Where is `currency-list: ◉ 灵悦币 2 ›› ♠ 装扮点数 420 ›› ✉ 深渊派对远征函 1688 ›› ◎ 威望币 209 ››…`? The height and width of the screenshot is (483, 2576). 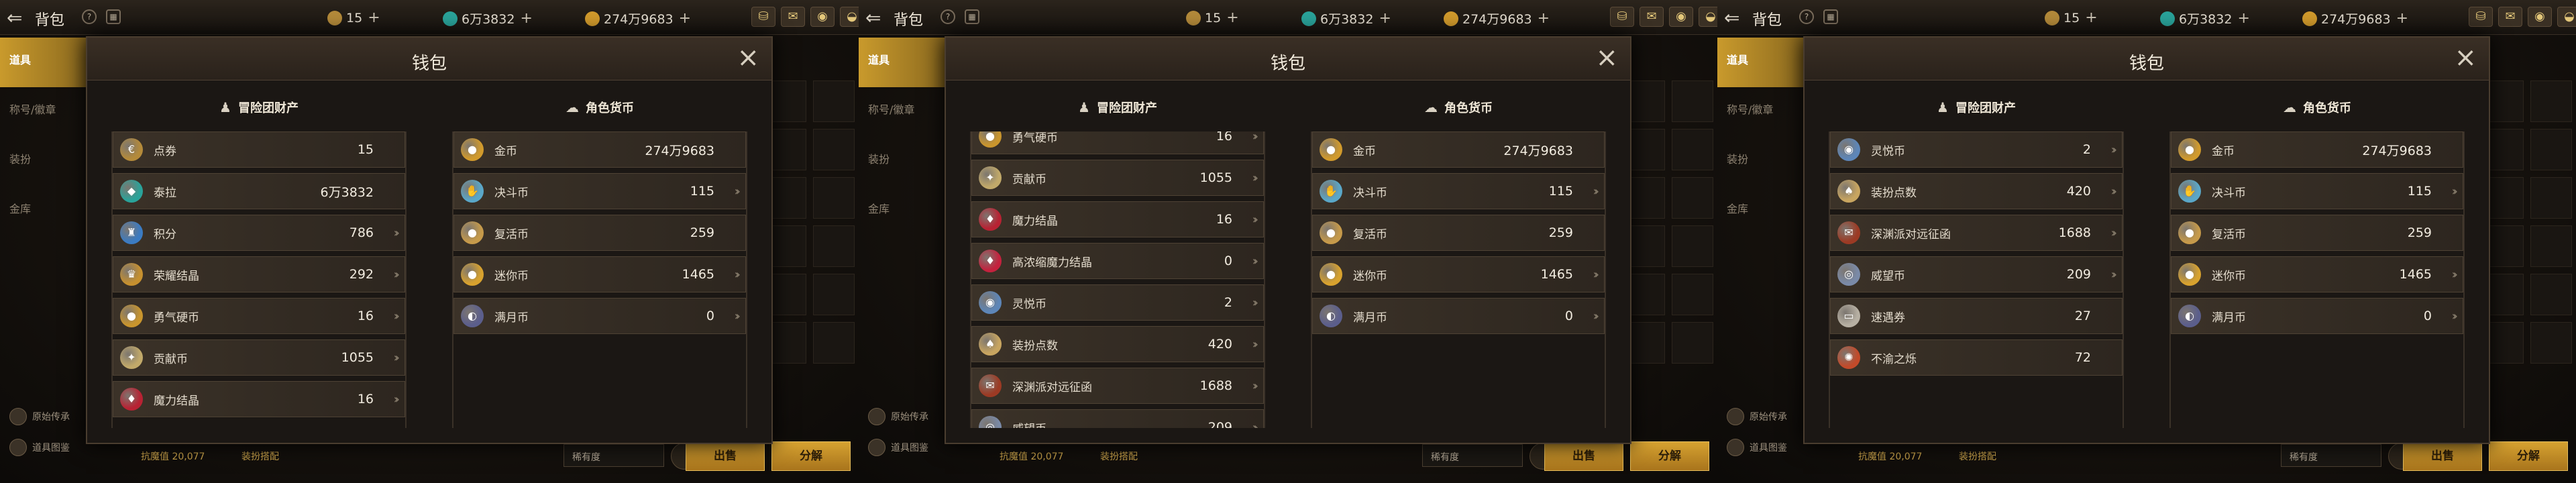
currency-list: ◉ 灵悦币 2 ›› ♠ 装扮点数 420 ›› ✉ 深渊派对远征函 1688 ›› ◎ 威望币 209 ››… is located at coordinates (1976, 279).